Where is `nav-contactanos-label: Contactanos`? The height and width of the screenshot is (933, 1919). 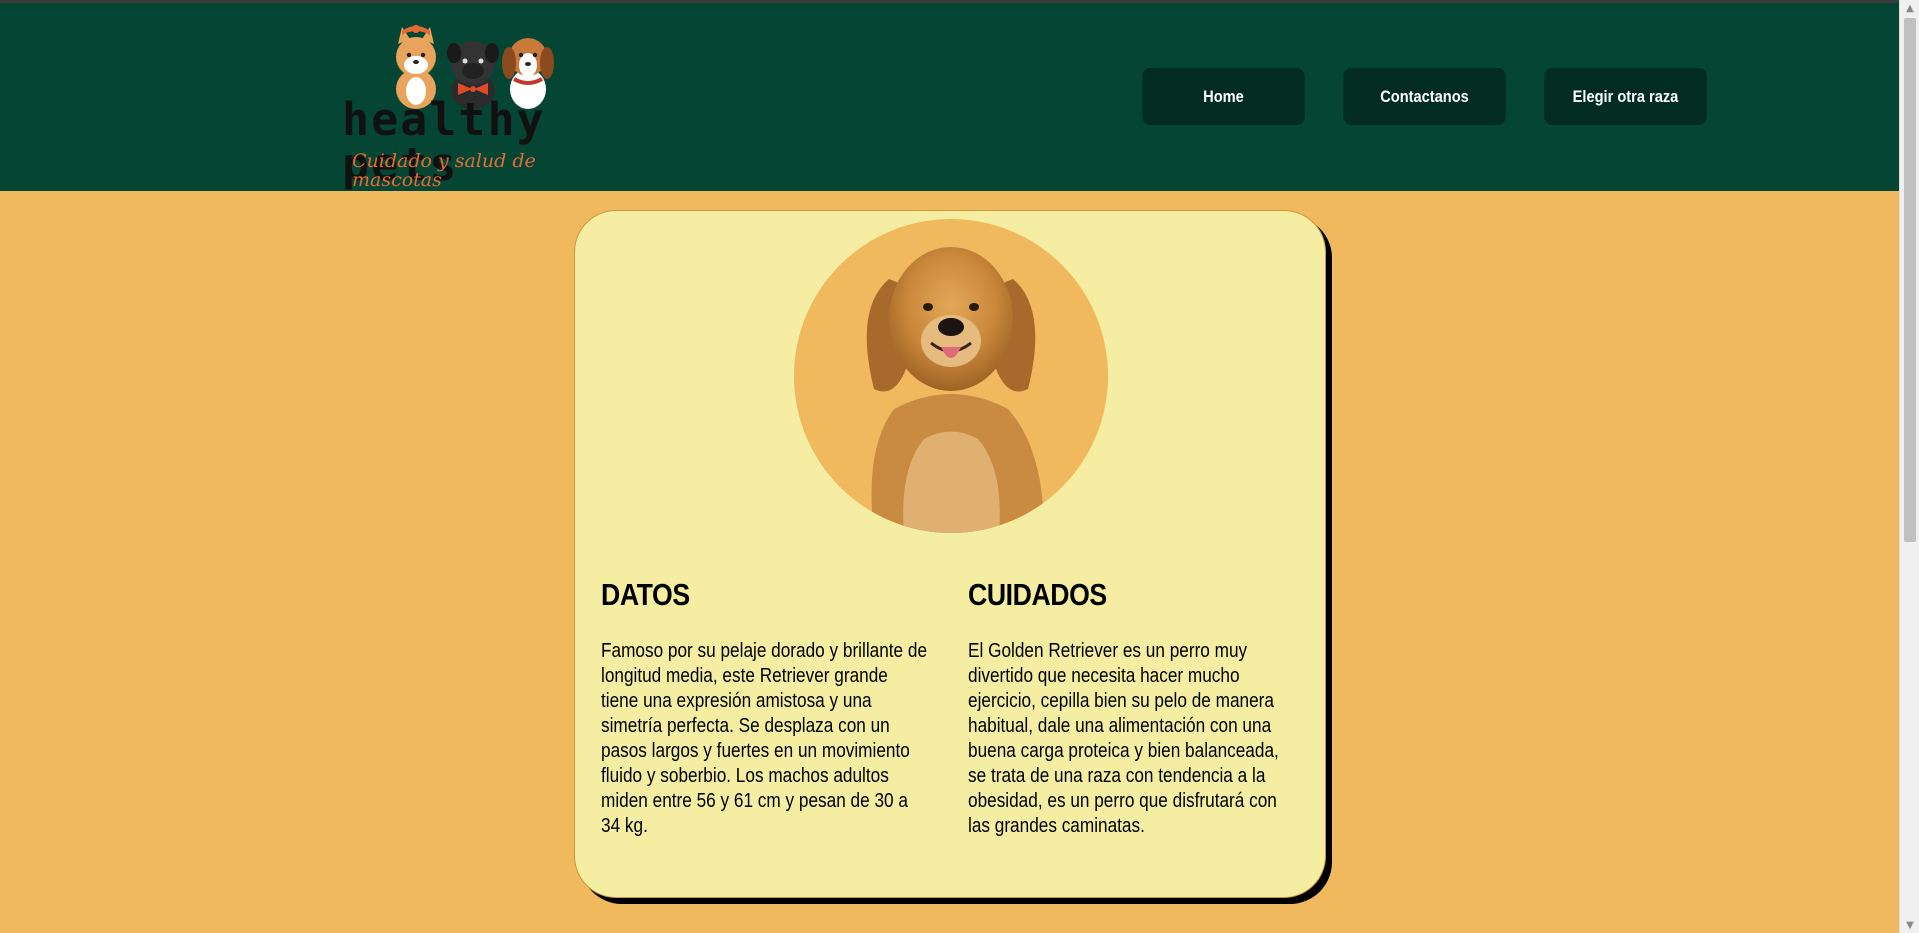 nav-contactanos-label: Contactanos is located at coordinates (1424, 96).